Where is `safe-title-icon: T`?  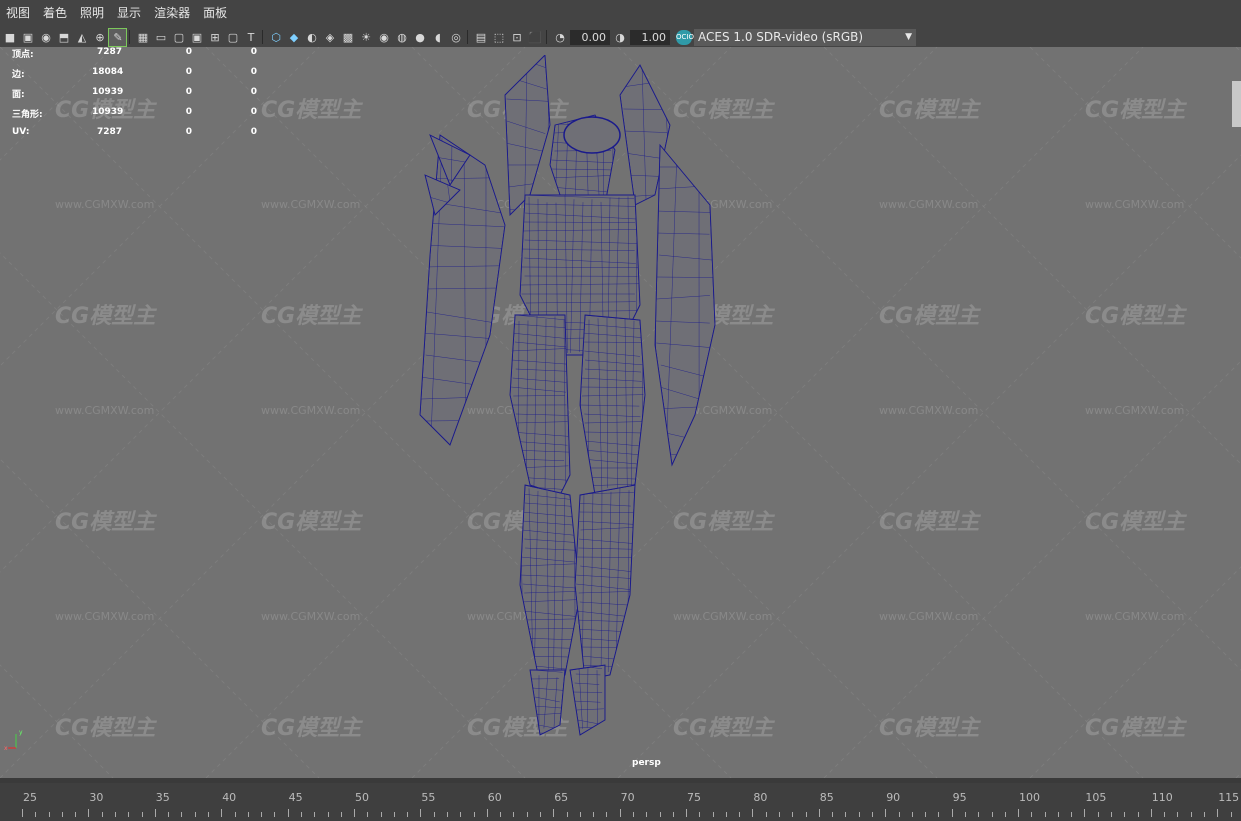
safe-title-icon: T is located at coordinates (250, 37).